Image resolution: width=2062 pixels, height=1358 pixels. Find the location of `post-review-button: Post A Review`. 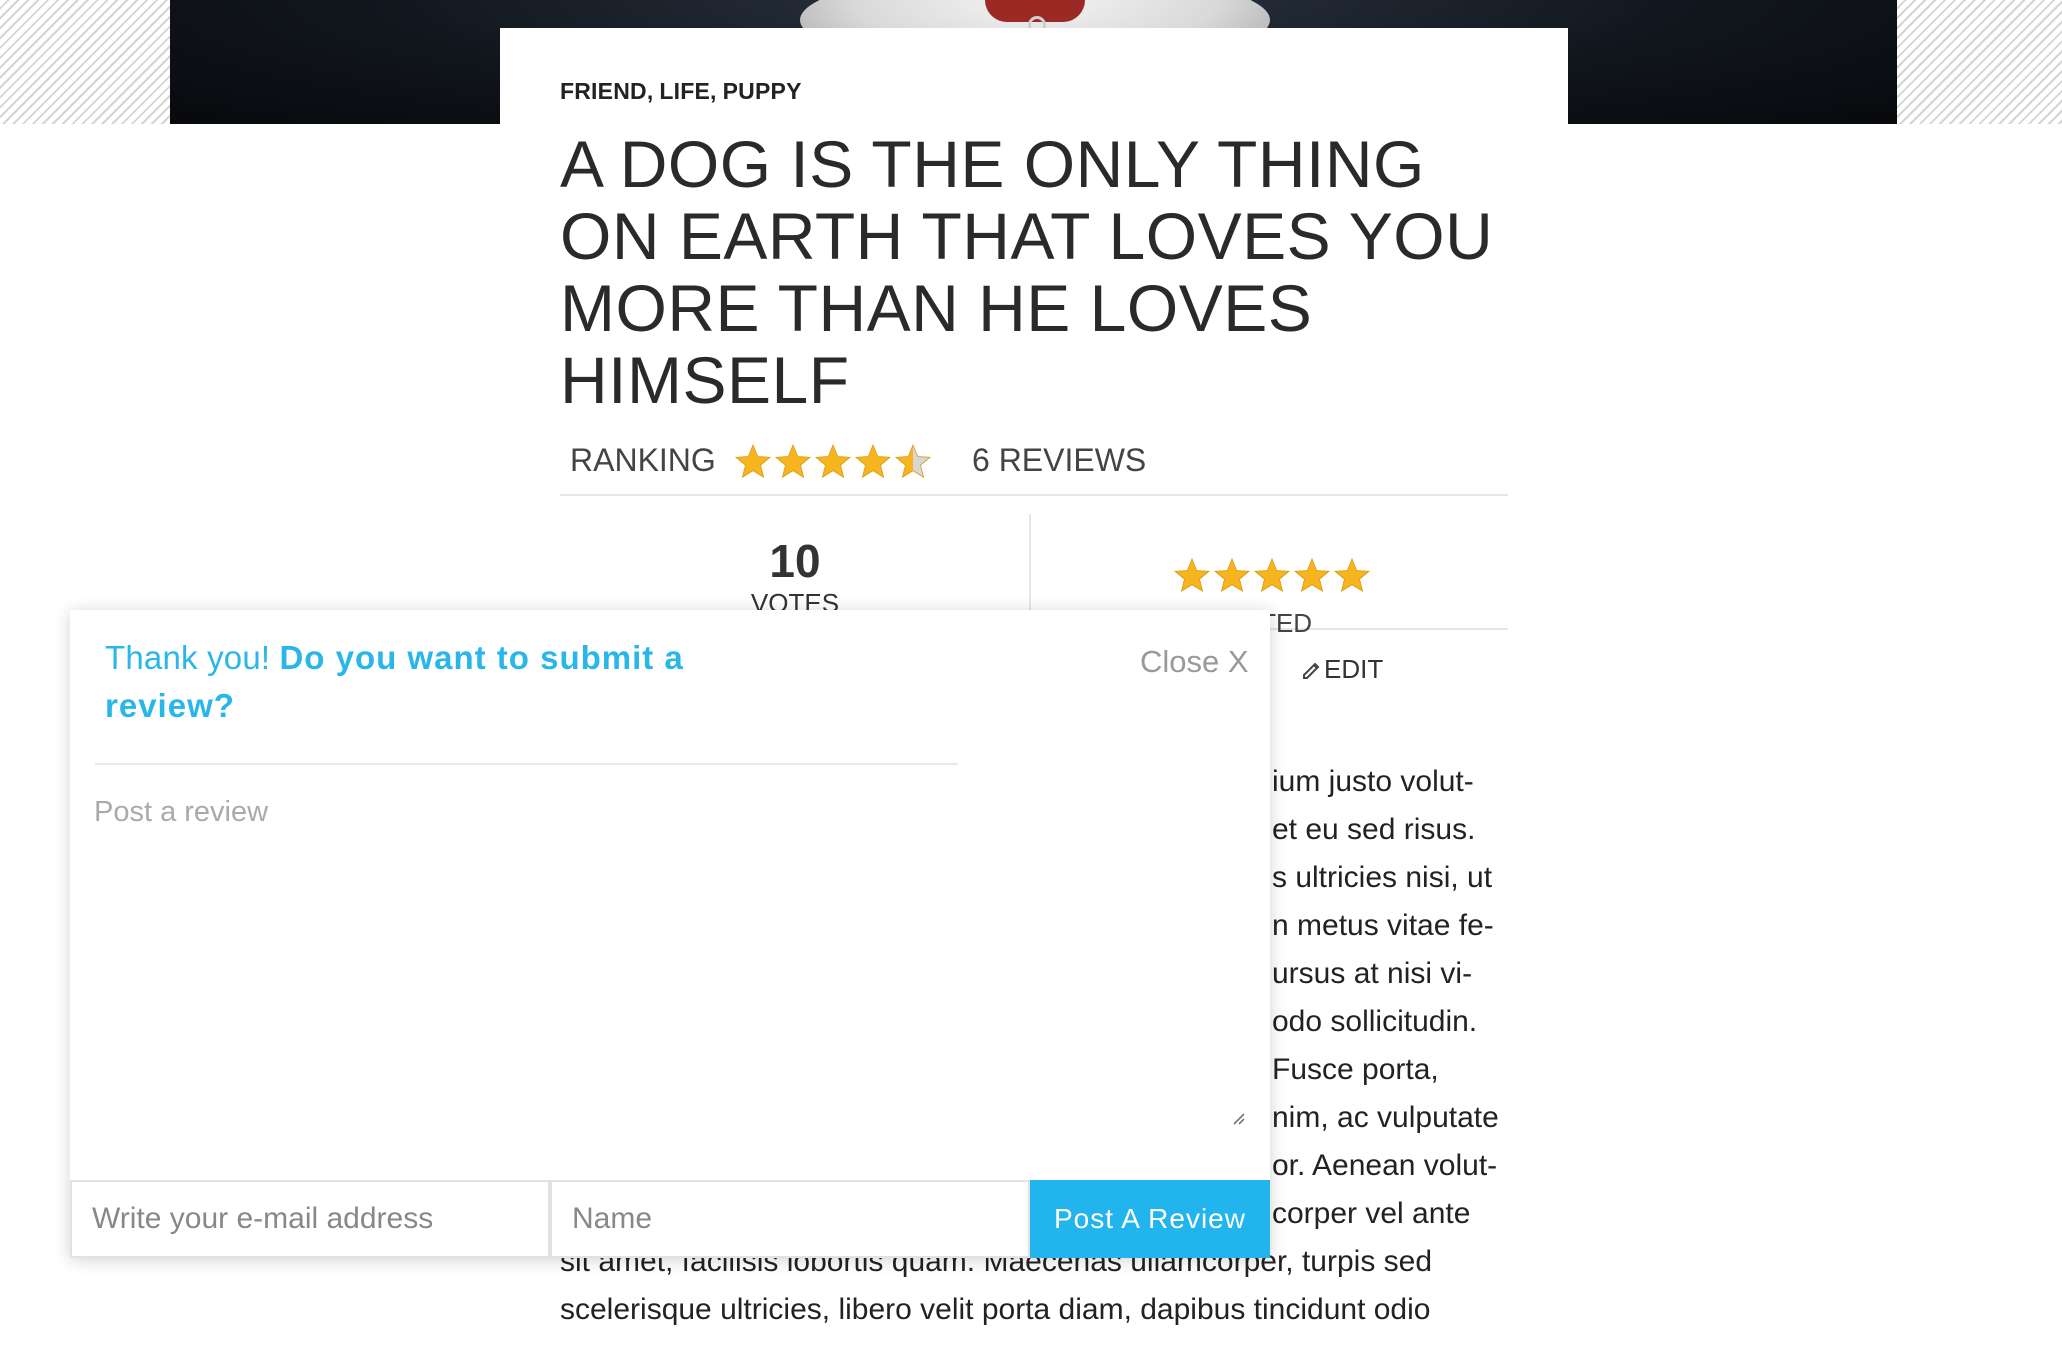

post-review-button: Post A Review is located at coordinates (1150, 1219).